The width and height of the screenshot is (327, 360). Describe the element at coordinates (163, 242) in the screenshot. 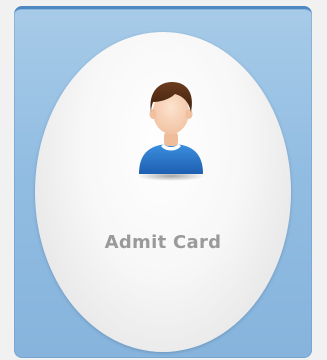

I see `tile-label: Admit Card` at that location.